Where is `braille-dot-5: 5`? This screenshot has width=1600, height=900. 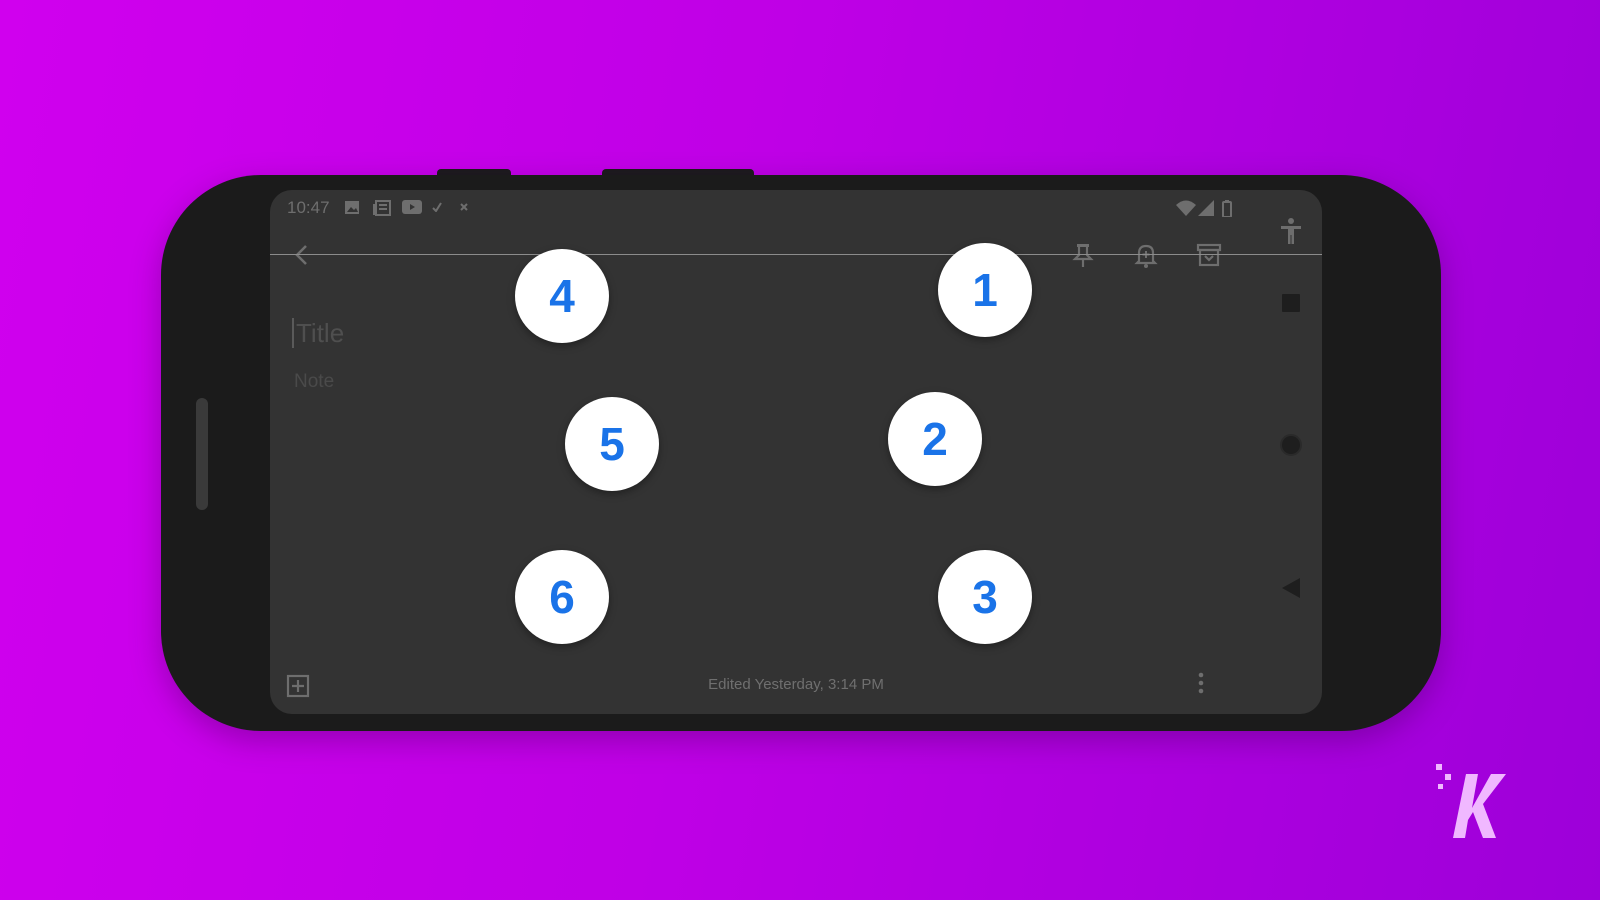 braille-dot-5: 5 is located at coordinates (612, 444).